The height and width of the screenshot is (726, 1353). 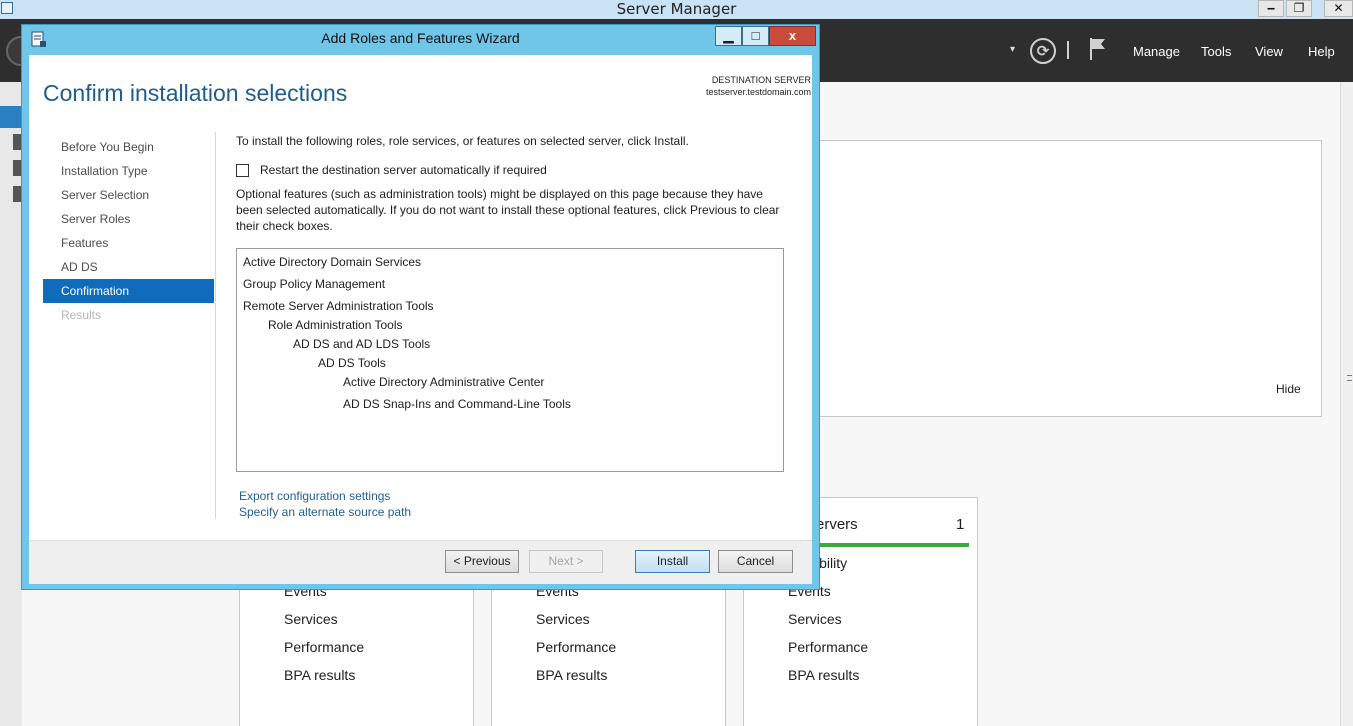 I want to click on step-confirmation: Confirmation, so click(x=128, y=291).